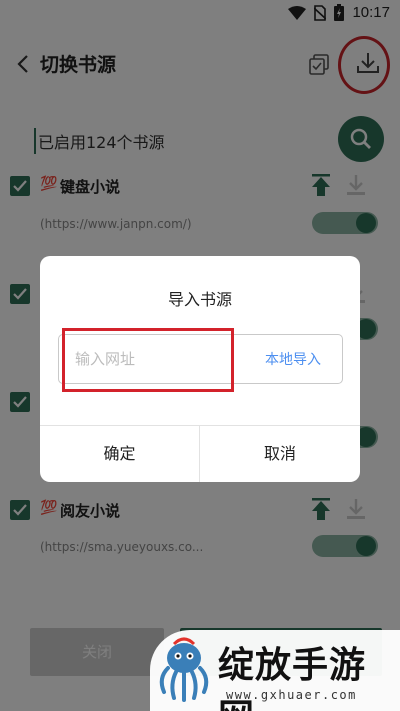 The width and height of the screenshot is (400, 711). Describe the element at coordinates (148, 360) in the screenshot. I see `url-highlight-box` at that location.